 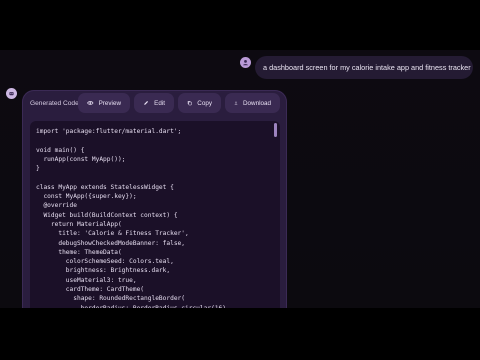 What do you see at coordinates (118, 271) in the screenshot?
I see `code-line: brightness: Brightness.dark,` at bounding box center [118, 271].